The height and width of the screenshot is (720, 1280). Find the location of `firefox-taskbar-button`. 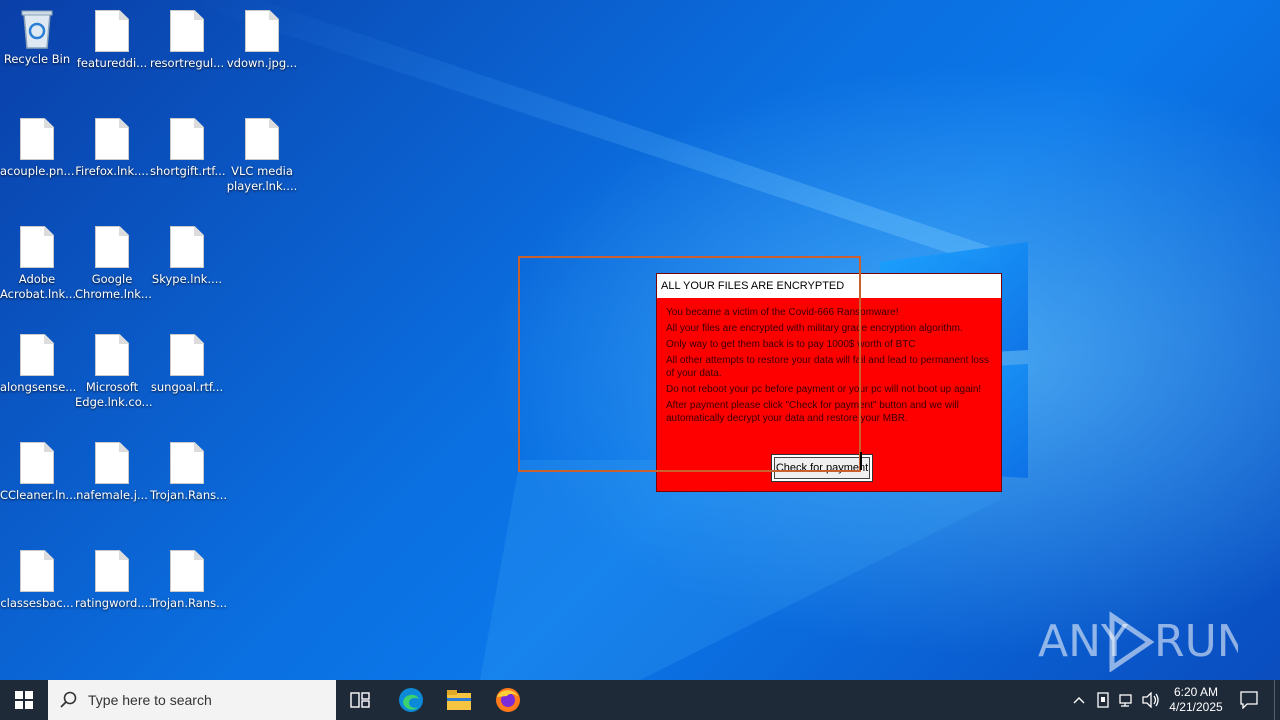

firefox-taskbar-button is located at coordinates (508, 700).